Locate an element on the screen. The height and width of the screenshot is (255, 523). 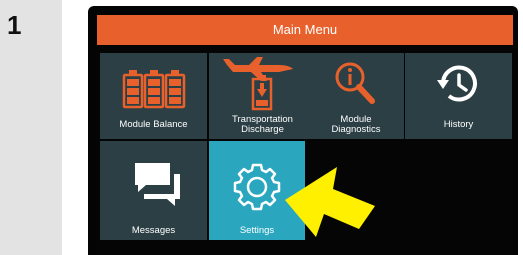
history-label: History is located at coordinates (458, 124).